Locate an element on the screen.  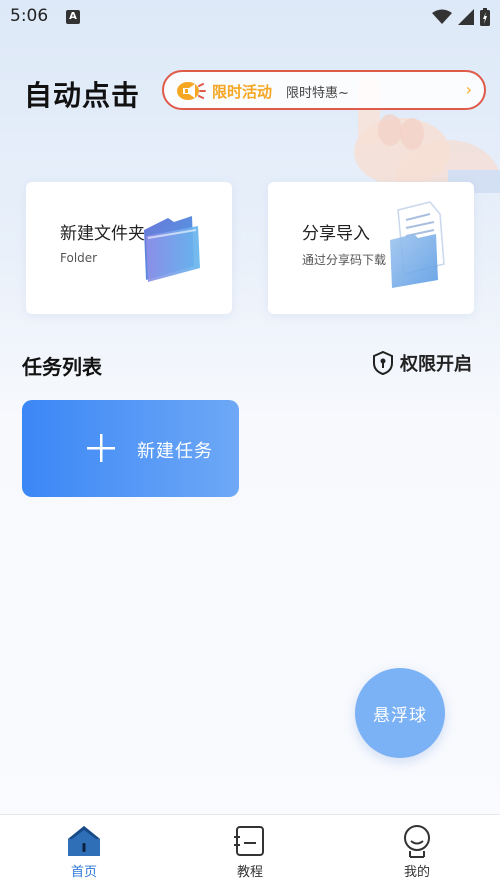
font-a-icon: A is located at coordinates (73, 17).